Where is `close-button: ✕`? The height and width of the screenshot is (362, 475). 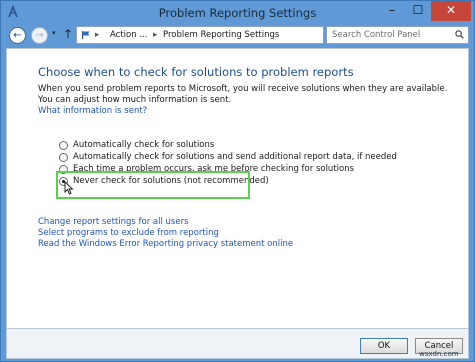
close-button: ✕ is located at coordinates (451, 11).